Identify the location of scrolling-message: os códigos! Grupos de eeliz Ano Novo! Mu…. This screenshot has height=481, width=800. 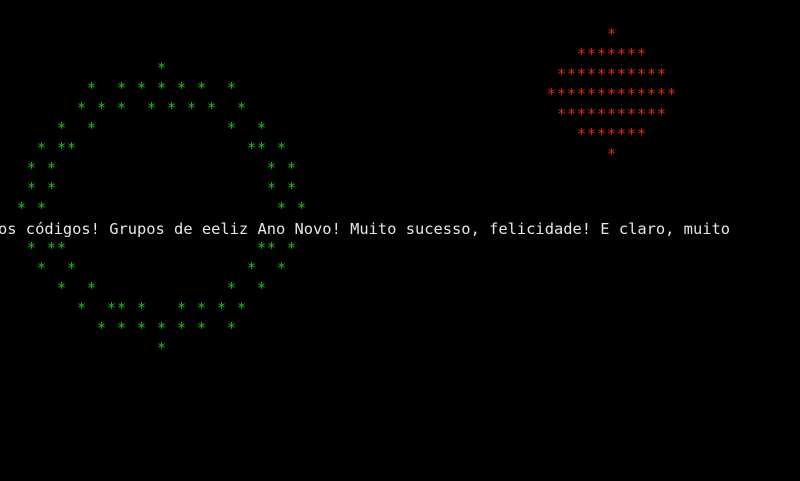
(365, 229).